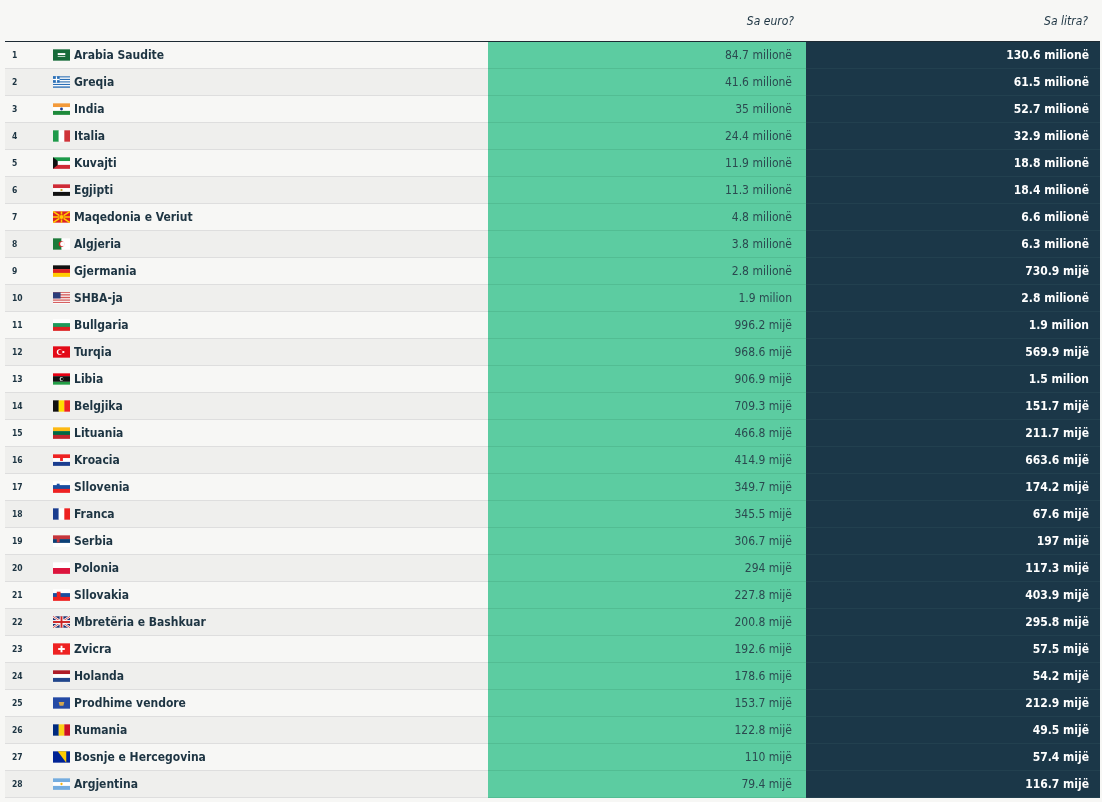 The image size is (1102, 802). What do you see at coordinates (763, 487) in the screenshot?
I see `table-cell: 349.7 mijë` at bounding box center [763, 487].